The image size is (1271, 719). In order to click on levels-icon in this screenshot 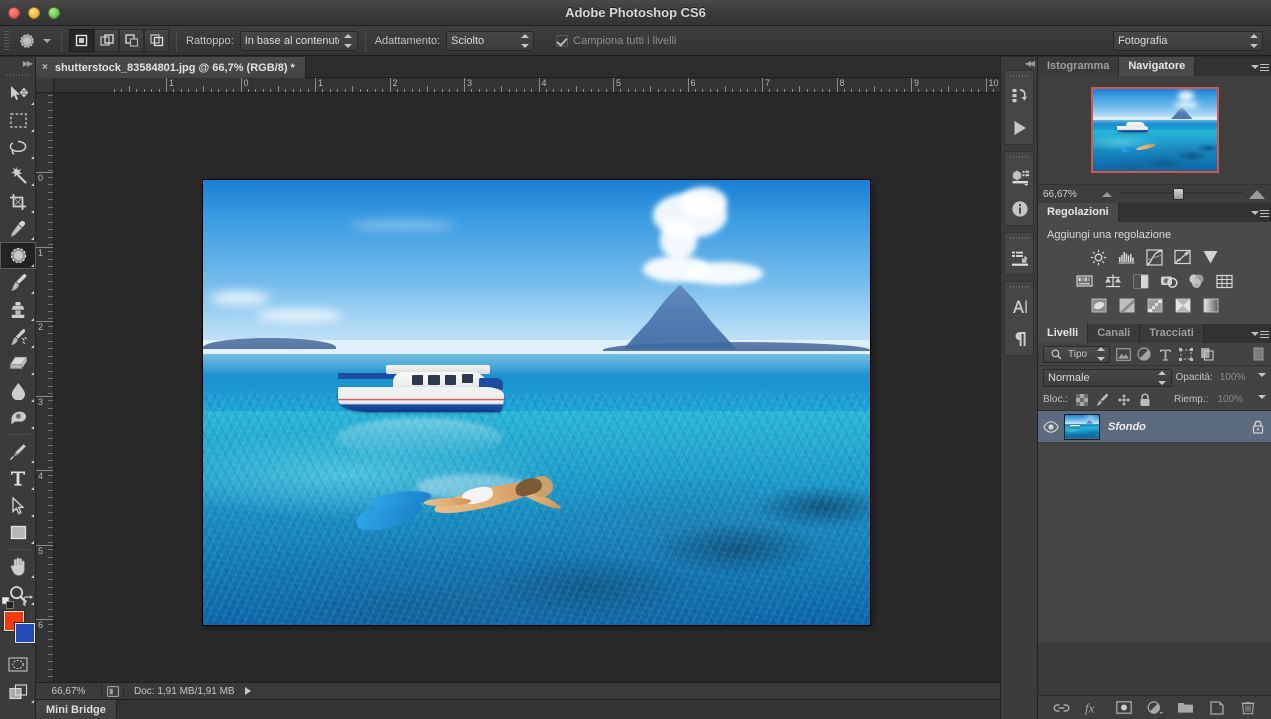, I will do `click(1127, 257)`.